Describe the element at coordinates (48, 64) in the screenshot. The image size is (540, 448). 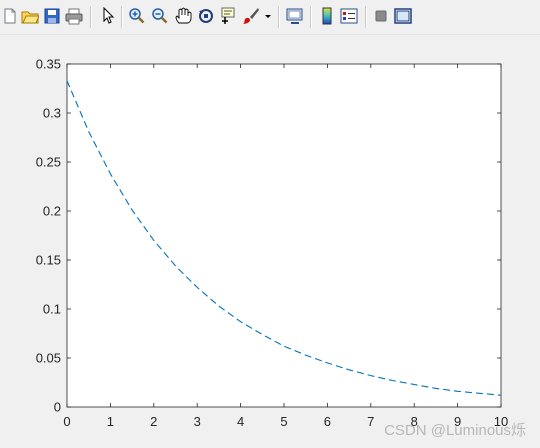
I see `y-tick-label: 0.35` at that location.